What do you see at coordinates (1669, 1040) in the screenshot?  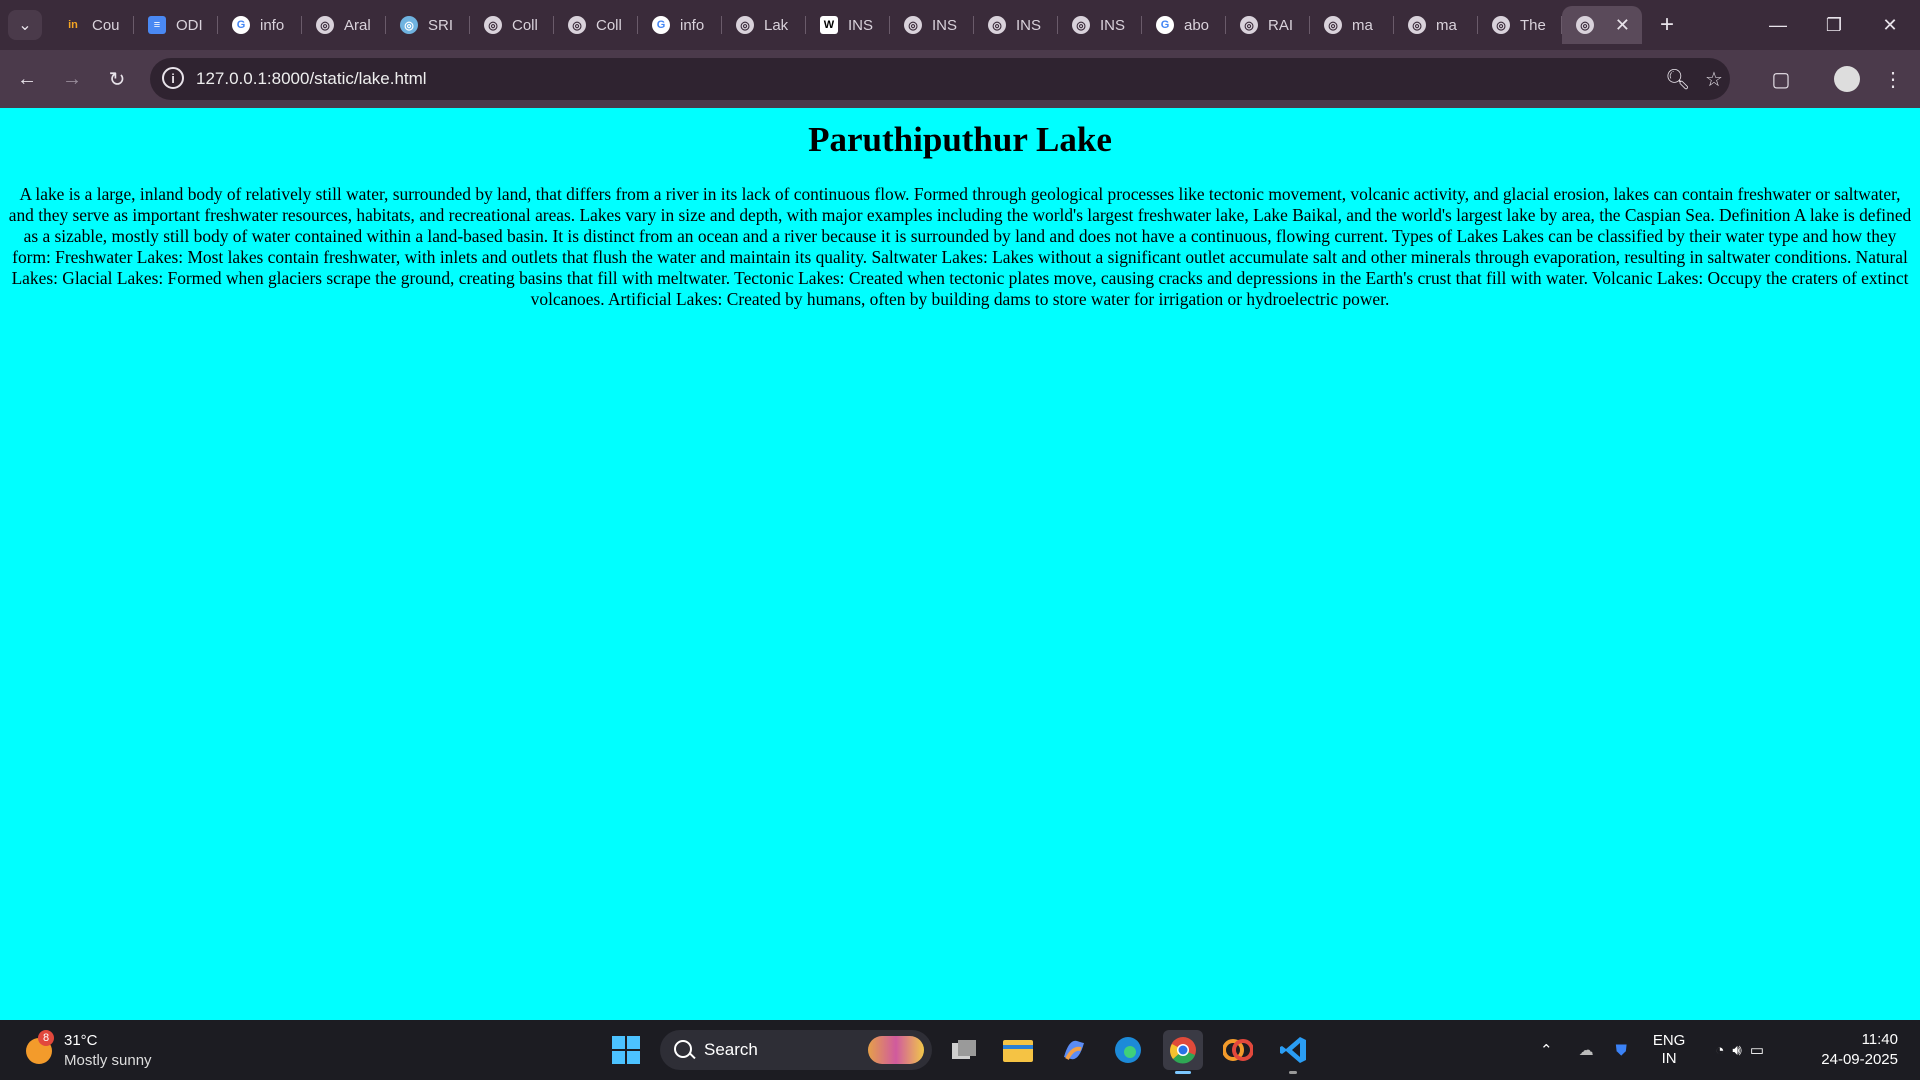 I see `language-code: ENG` at bounding box center [1669, 1040].